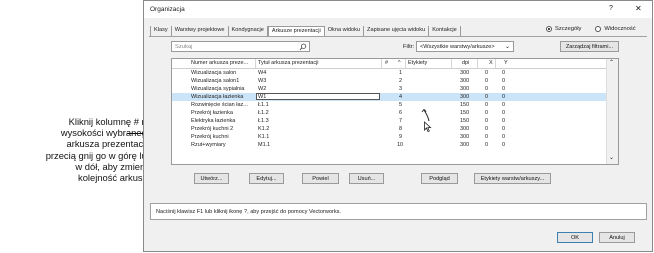 The height and width of the screenshot is (253, 654). Describe the element at coordinates (389, 121) in the screenshot. I see `table-row: Elektryka łazienka Ł1.3 7 150 0 0` at that location.